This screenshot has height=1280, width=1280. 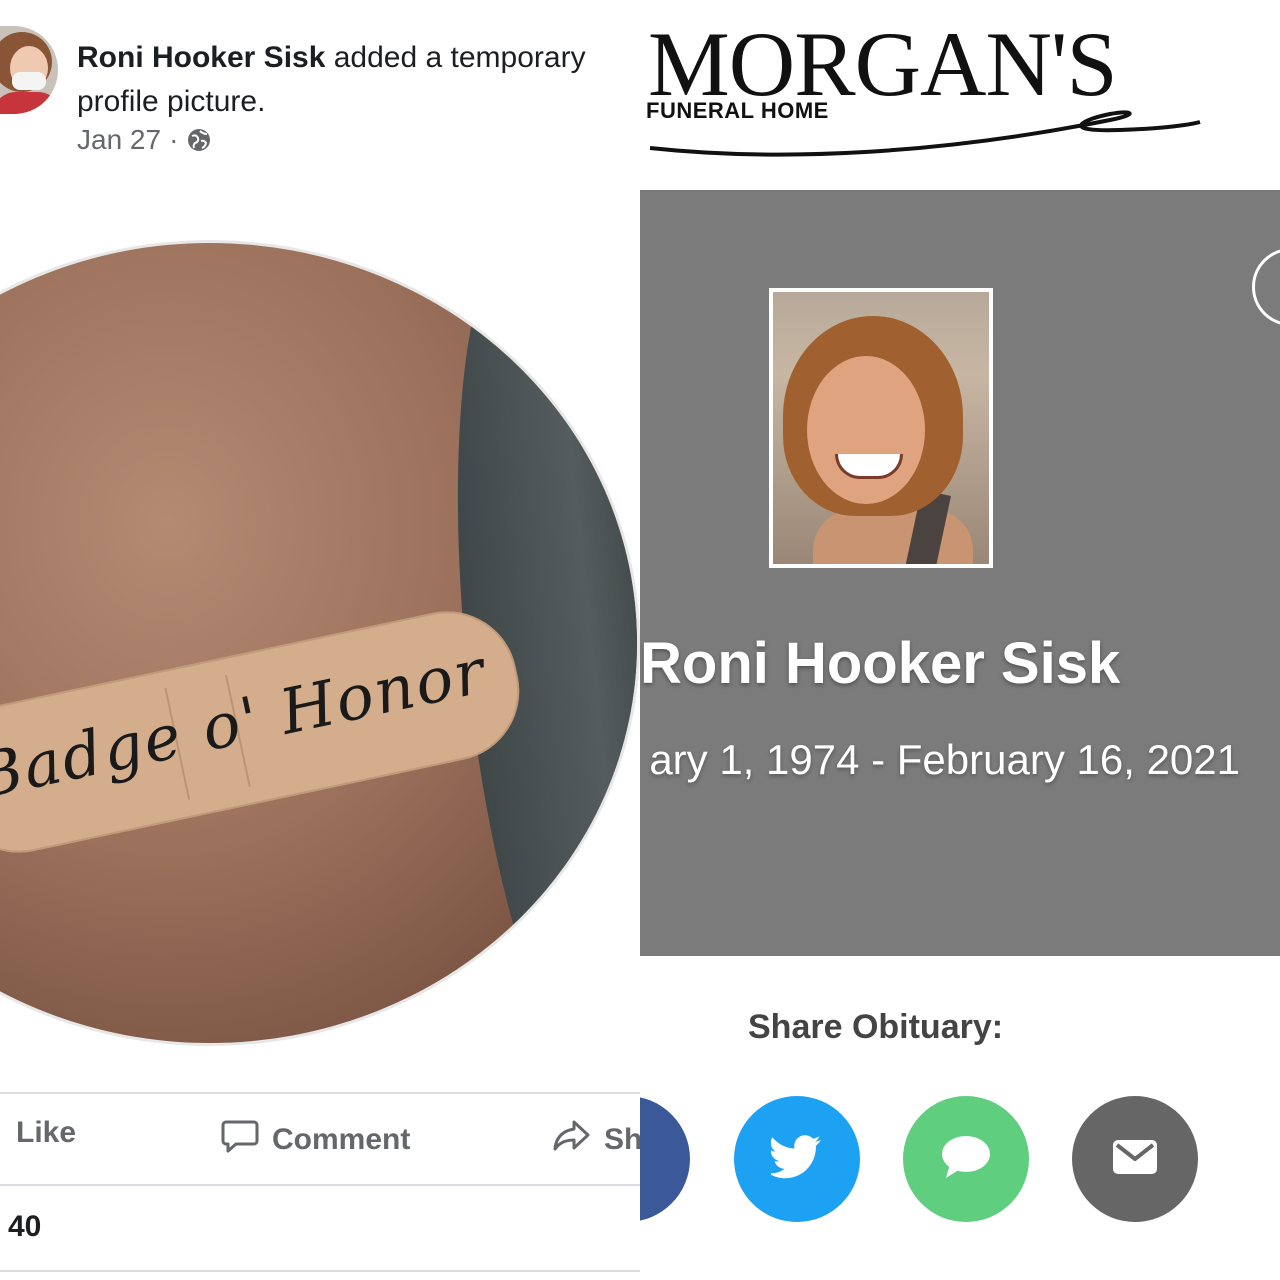 What do you see at coordinates (944, 759) in the screenshot?
I see `obituary-dates: ary 1, 1974 - February 16, 2021` at bounding box center [944, 759].